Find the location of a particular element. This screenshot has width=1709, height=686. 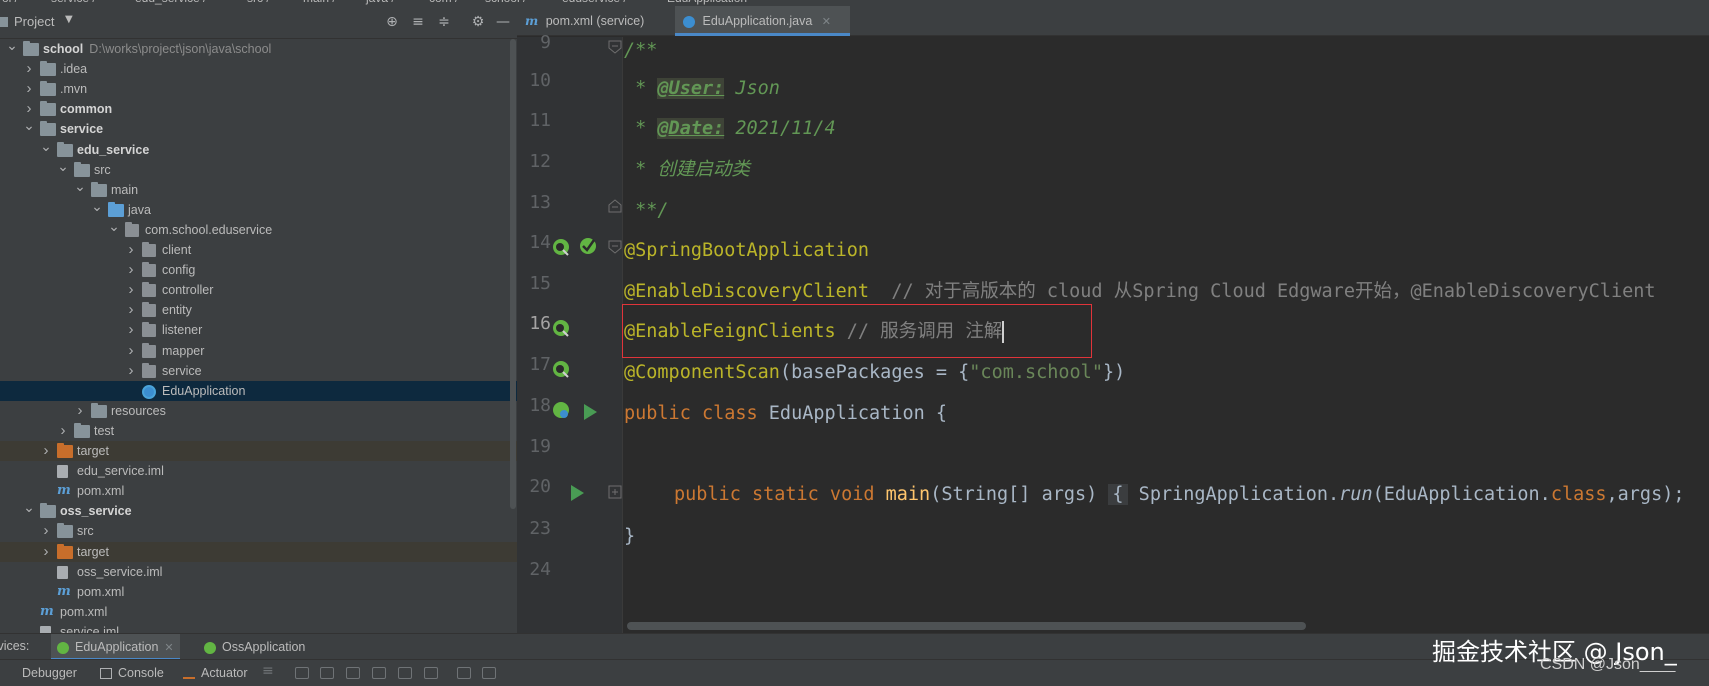

breadcrumb-item: edu_service / is located at coordinates (170, 2).